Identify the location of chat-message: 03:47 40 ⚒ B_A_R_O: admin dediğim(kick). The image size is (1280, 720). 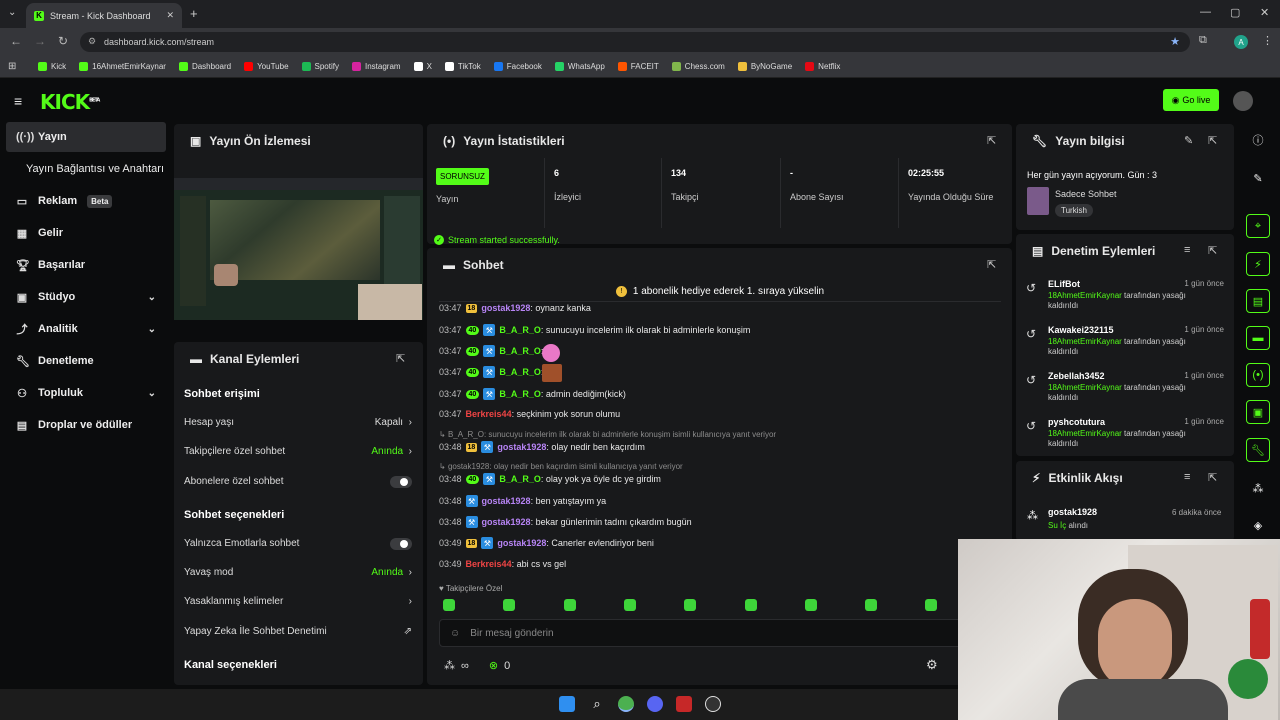
(532, 394).